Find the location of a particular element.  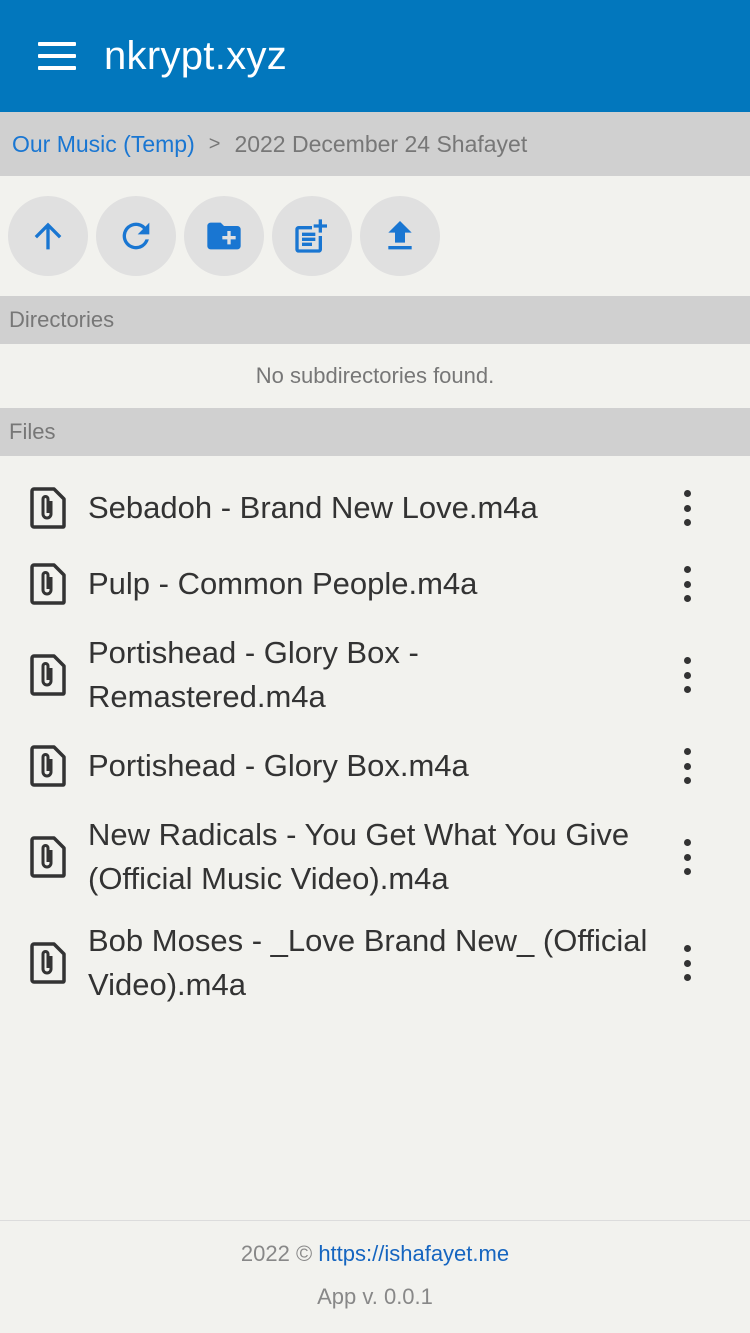

action-toolbar is located at coordinates (375, 236).